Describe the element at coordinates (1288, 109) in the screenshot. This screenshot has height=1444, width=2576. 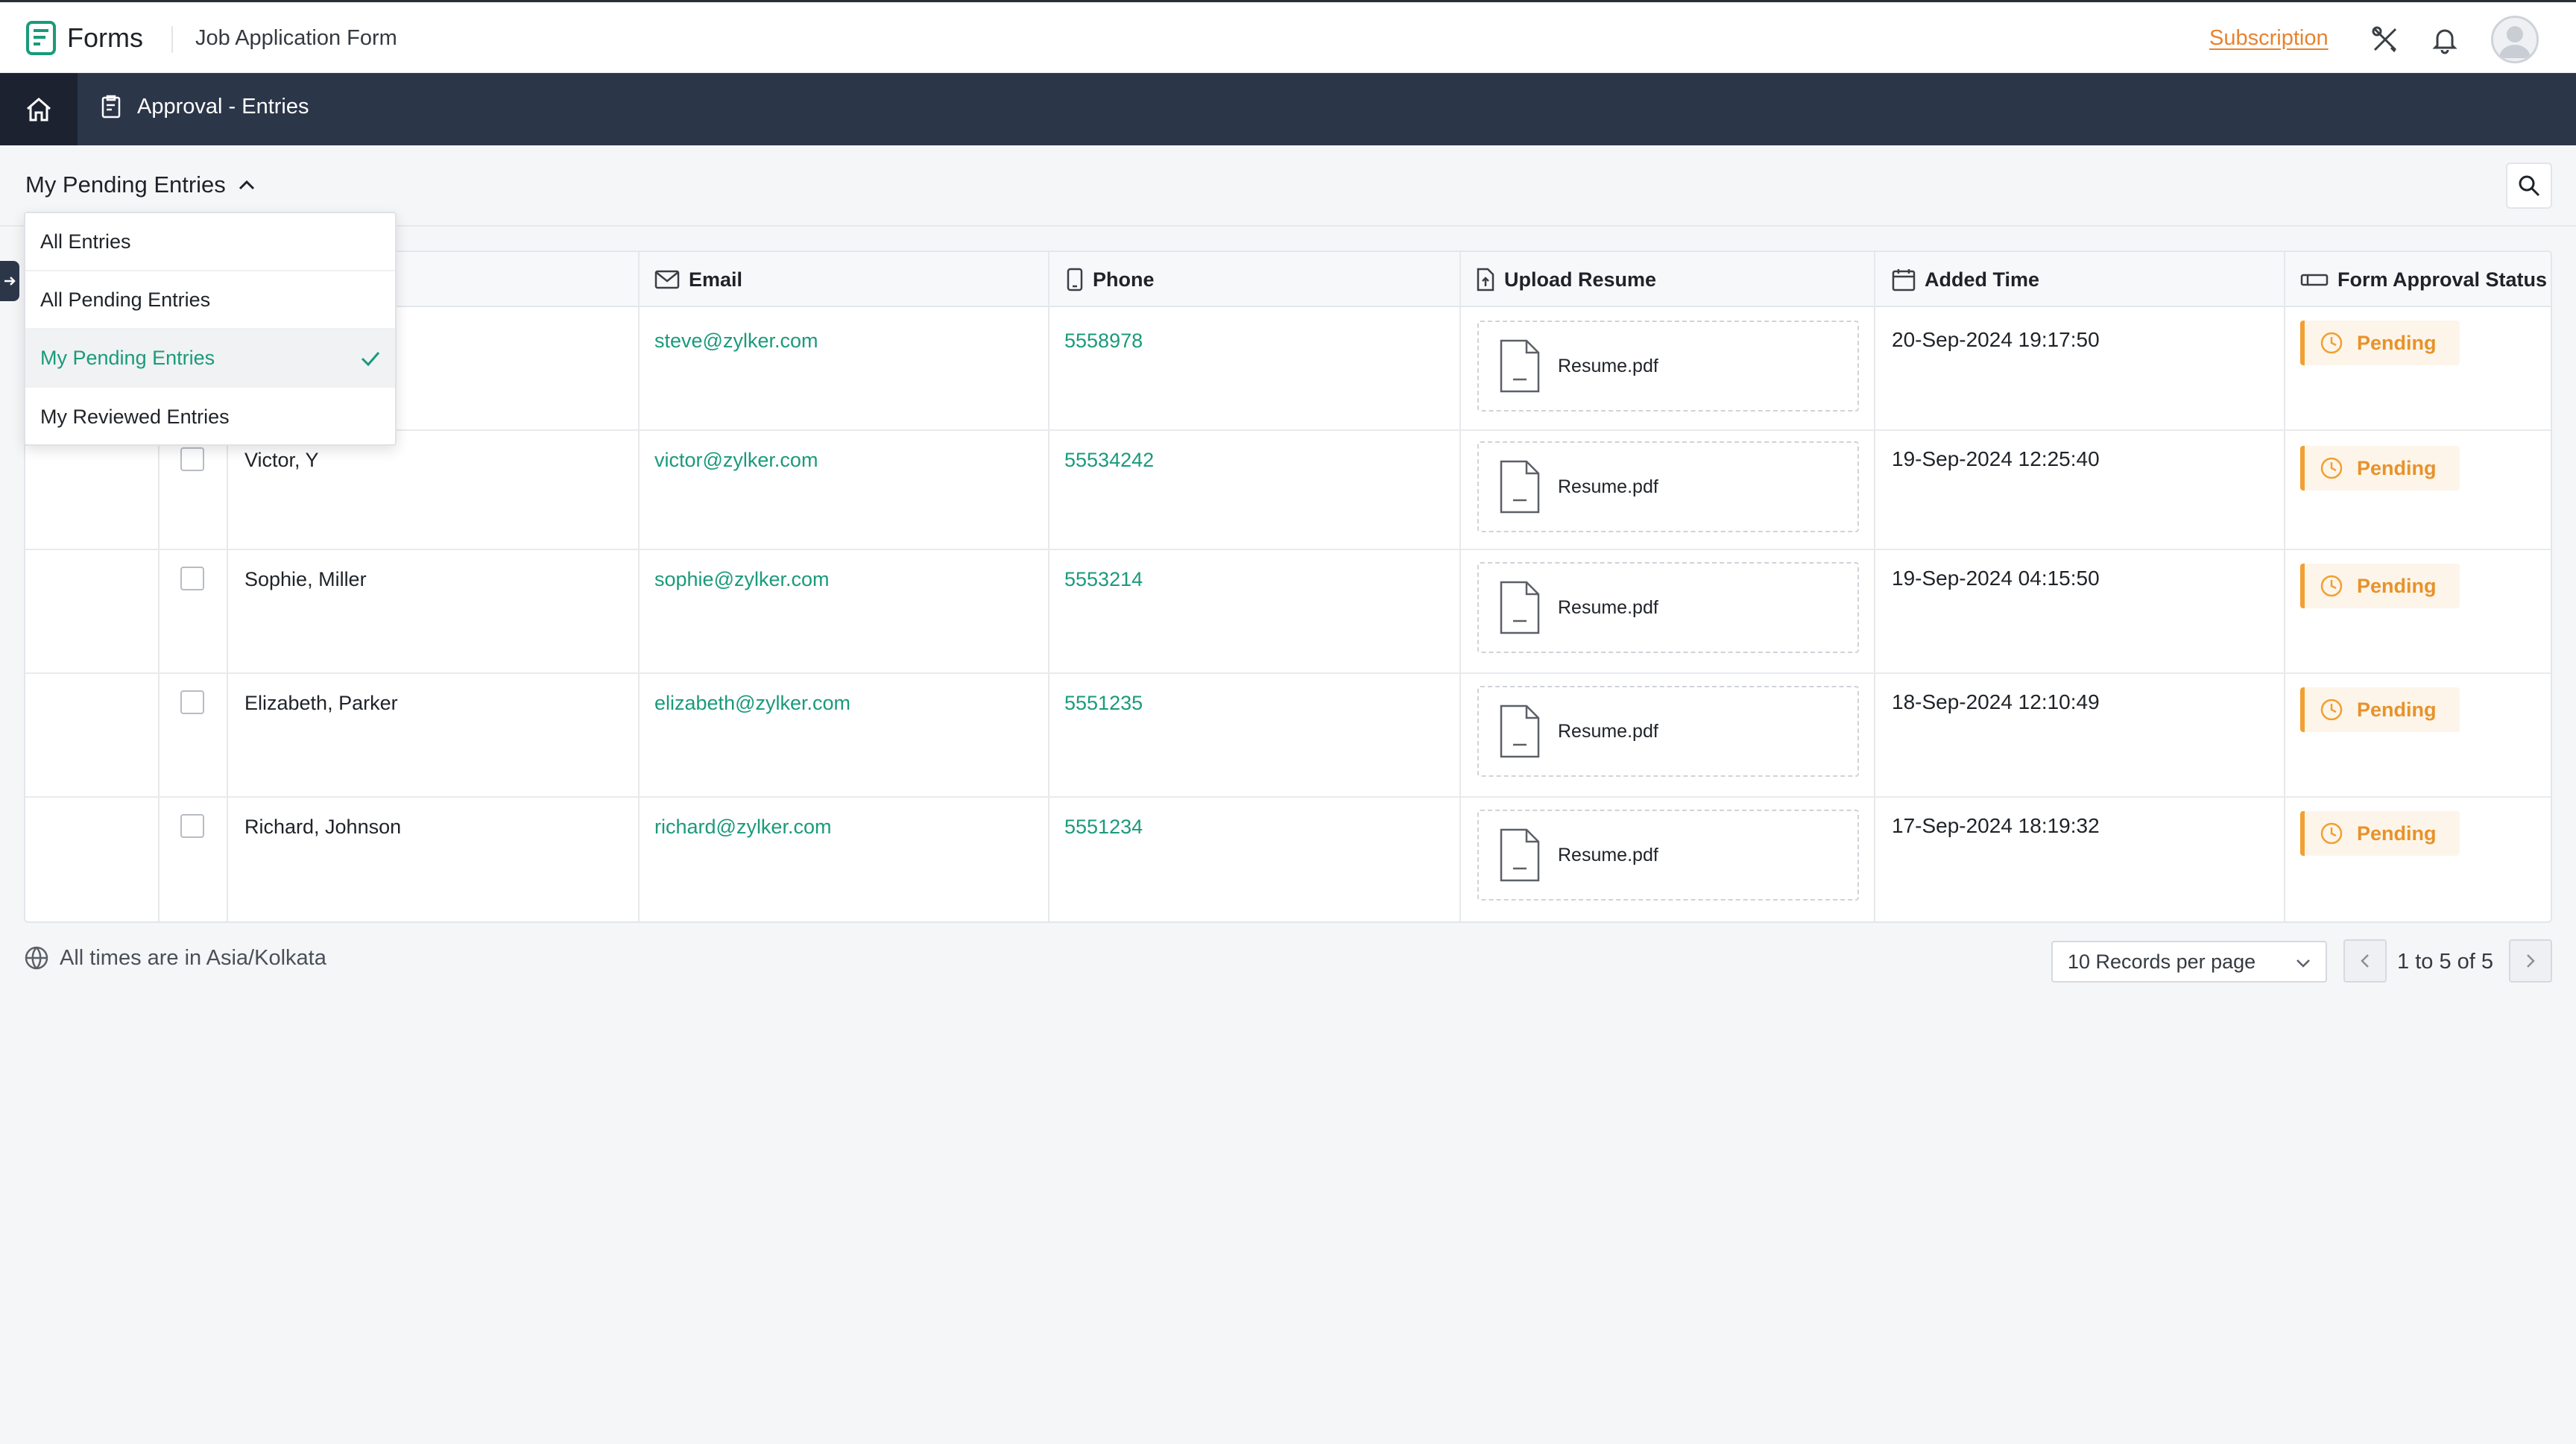
I see `navbar: Approval - Entries` at that location.